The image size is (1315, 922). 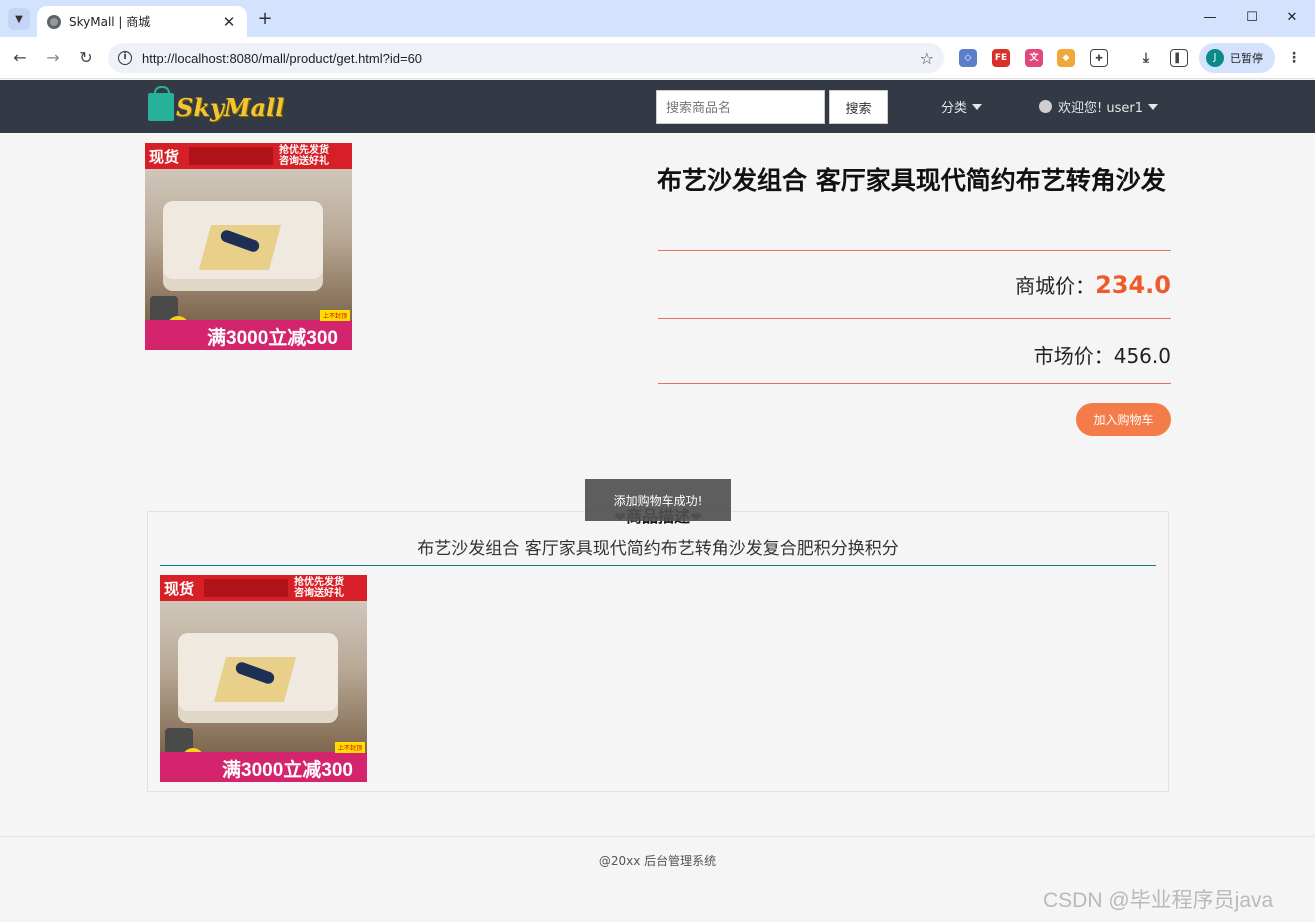 I want to click on extension-icon-fe: FE, so click(x=1001, y=58).